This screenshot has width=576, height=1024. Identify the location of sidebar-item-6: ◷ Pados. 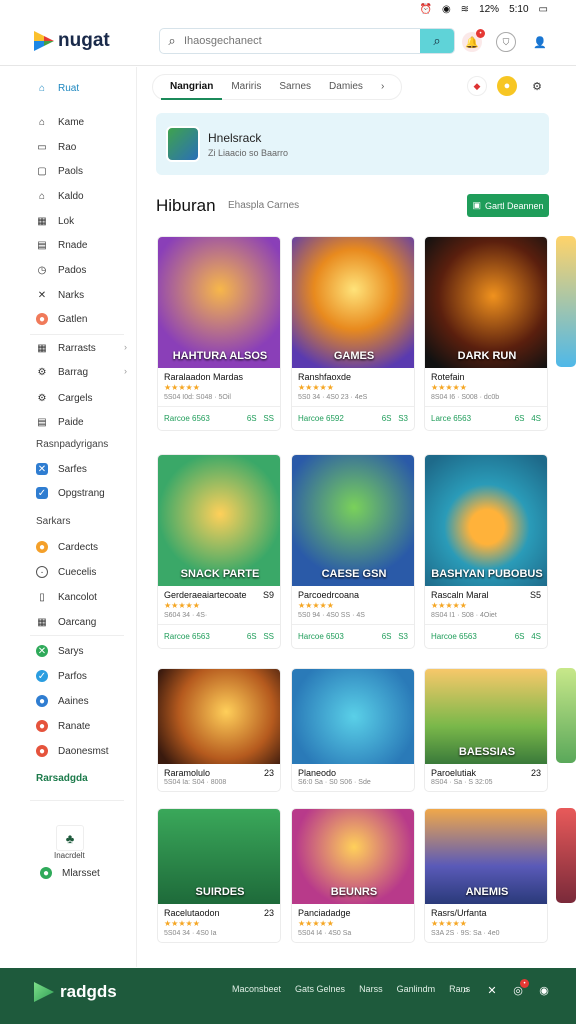
(61, 270).